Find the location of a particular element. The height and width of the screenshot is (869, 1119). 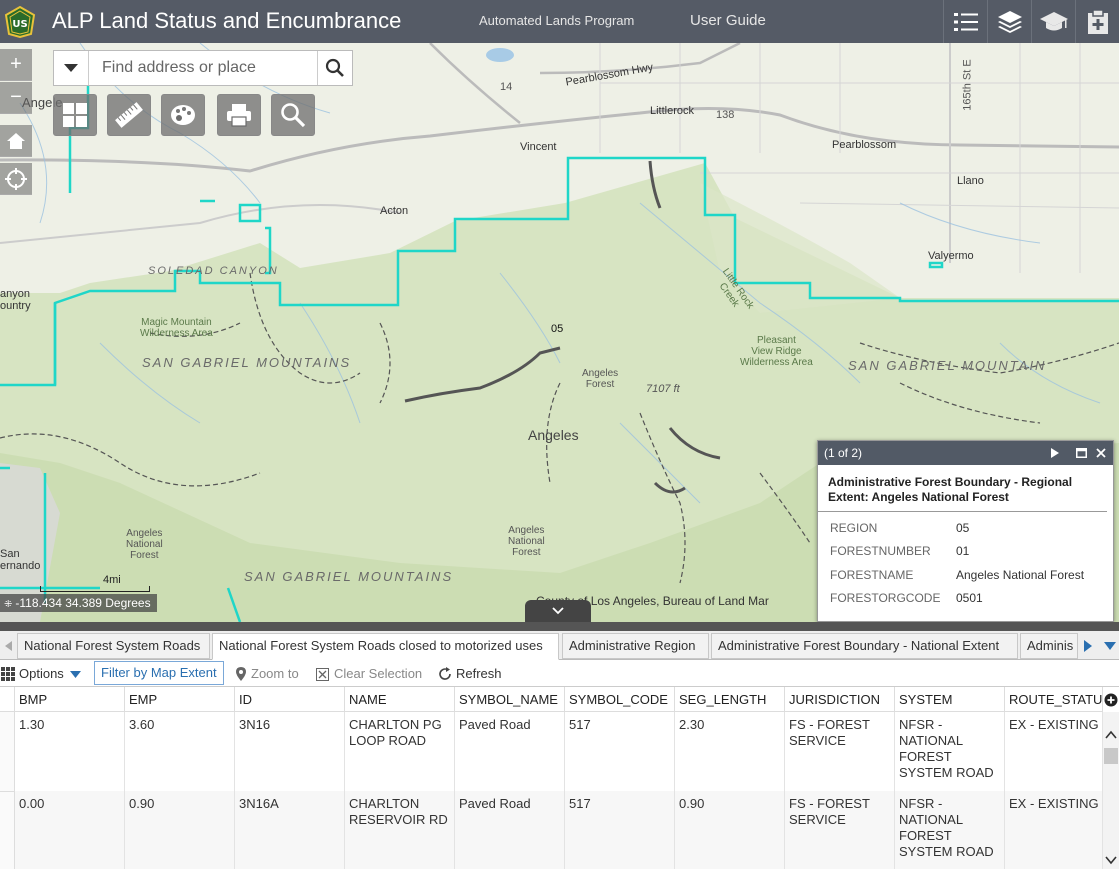

search-source-dropdown is located at coordinates (71, 68).